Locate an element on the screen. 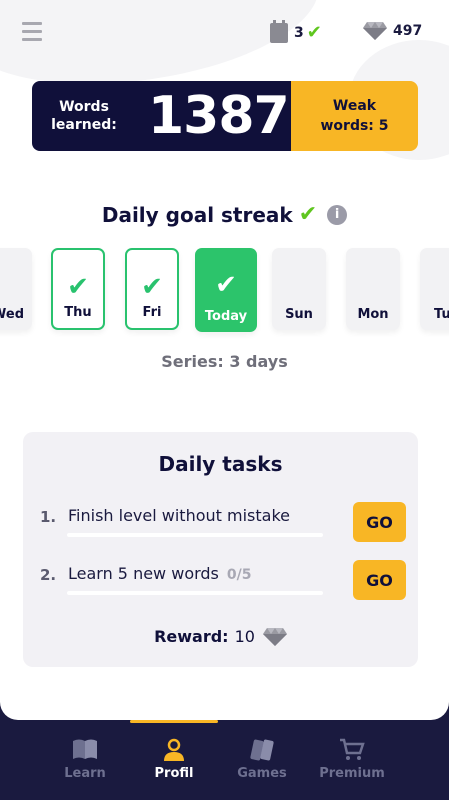 This screenshot has height=800, width=449. book-icon is located at coordinates (85, 749).